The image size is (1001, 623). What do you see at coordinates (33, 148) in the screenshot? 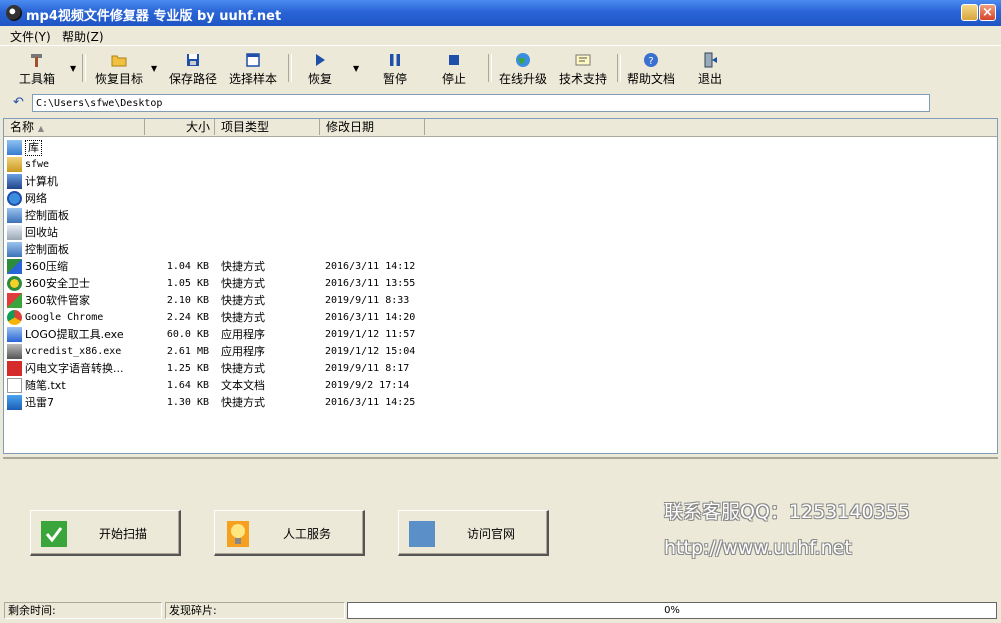
I see `file-name: 库` at bounding box center [33, 148].